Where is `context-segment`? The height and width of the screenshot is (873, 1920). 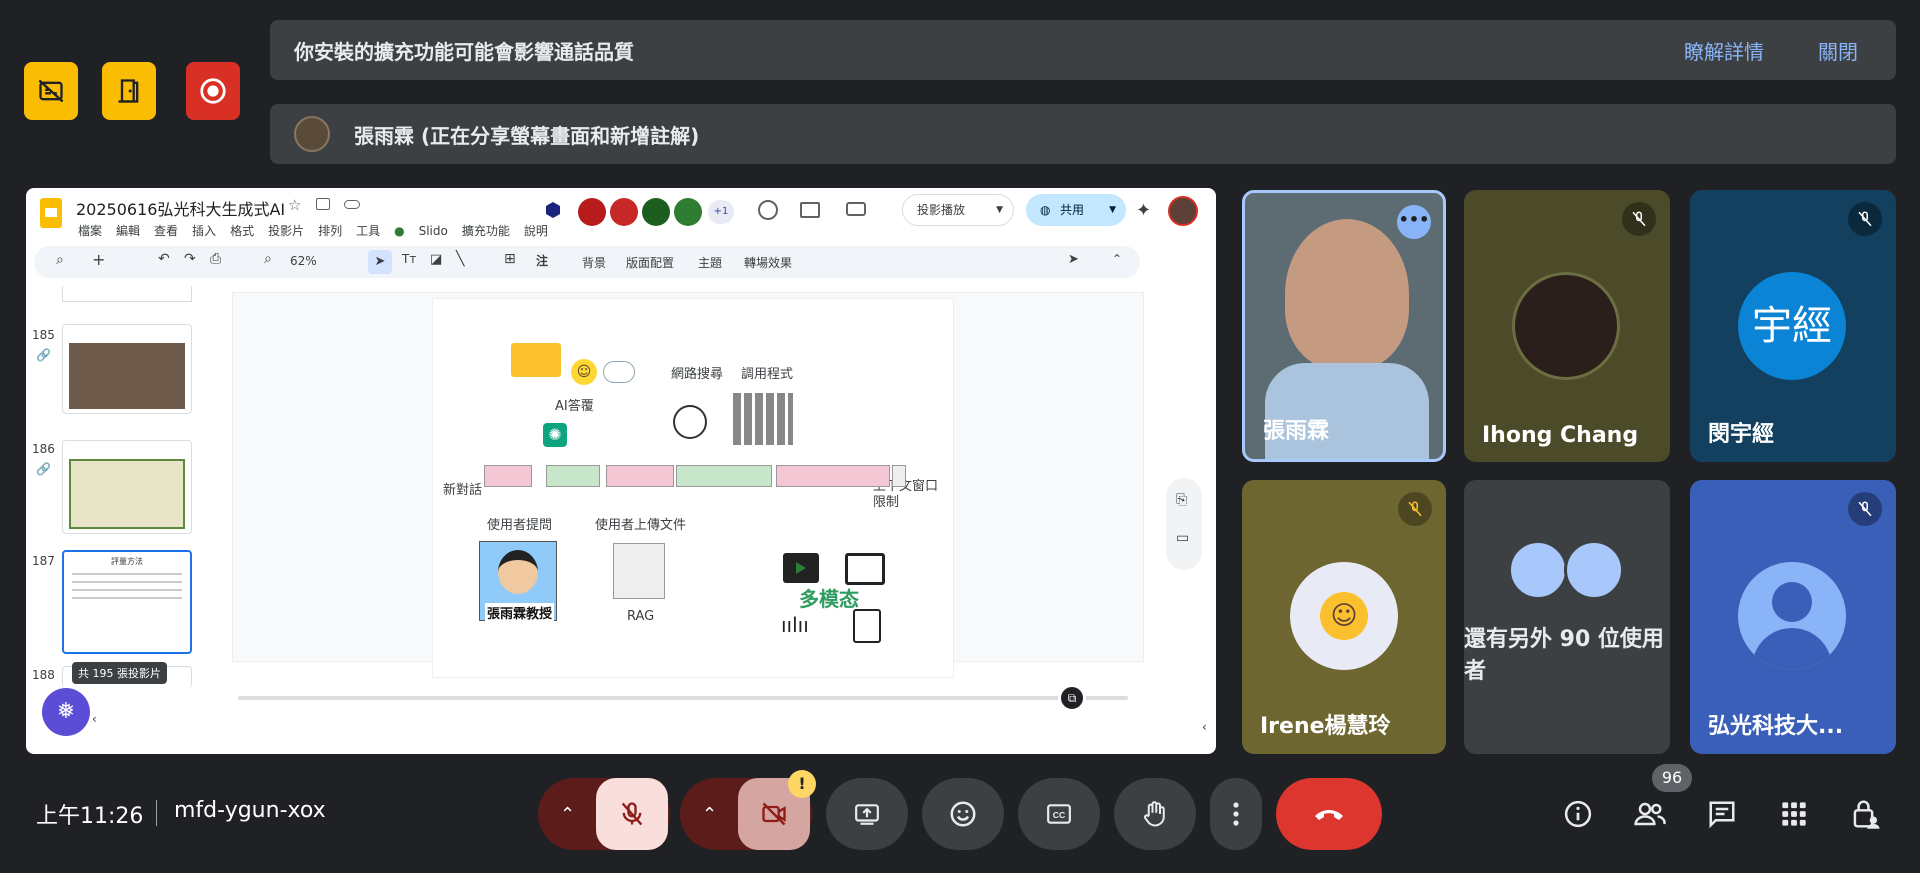
context-segment is located at coordinates (724, 476).